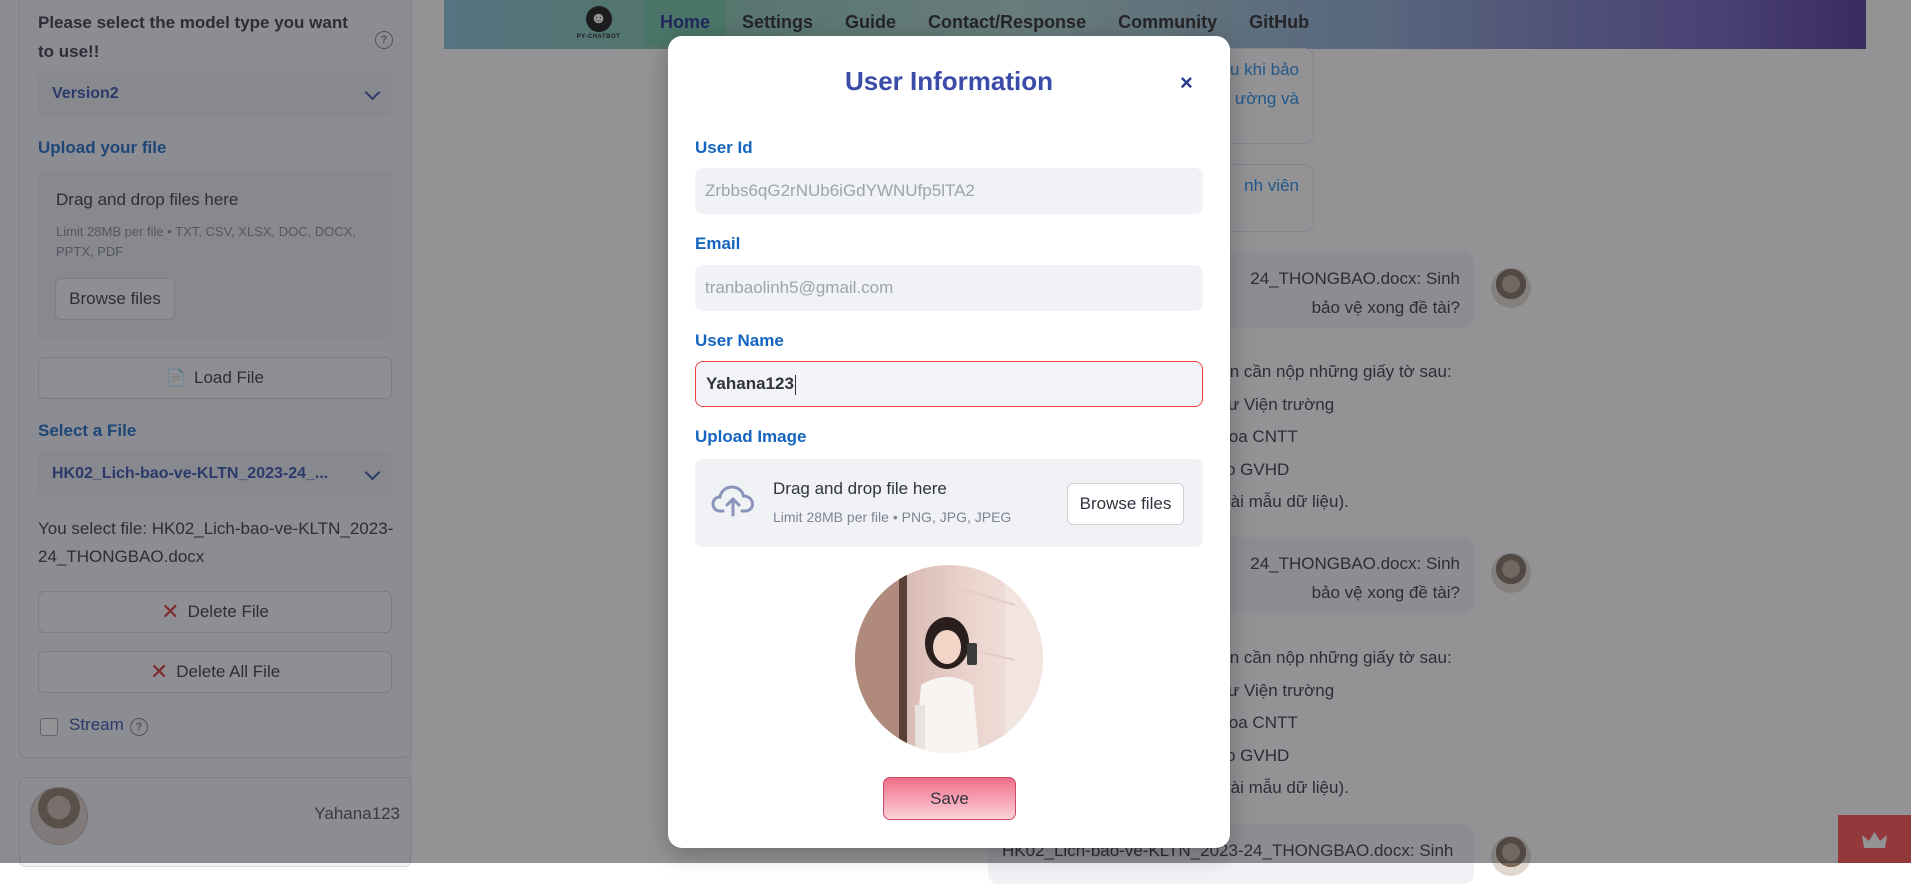 This screenshot has height=884, width=1911. What do you see at coordinates (724, 147) in the screenshot?
I see `user-id-label: User Id` at bounding box center [724, 147].